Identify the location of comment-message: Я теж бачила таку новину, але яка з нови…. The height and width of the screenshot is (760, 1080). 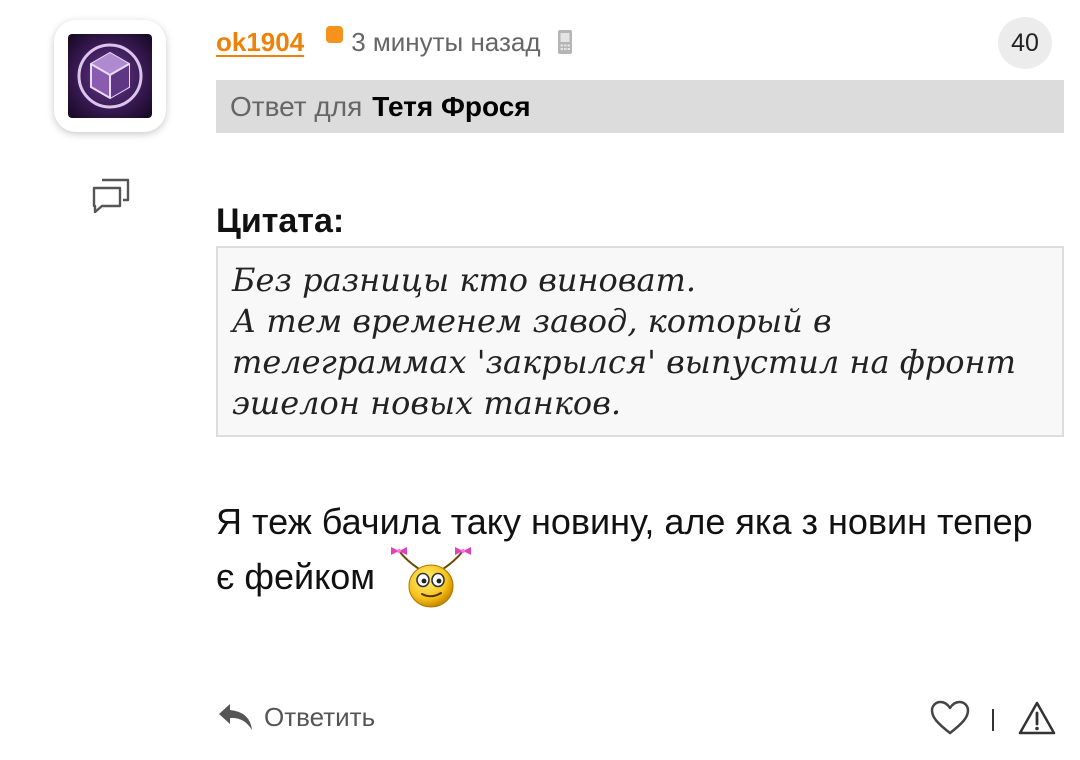
(636, 552).